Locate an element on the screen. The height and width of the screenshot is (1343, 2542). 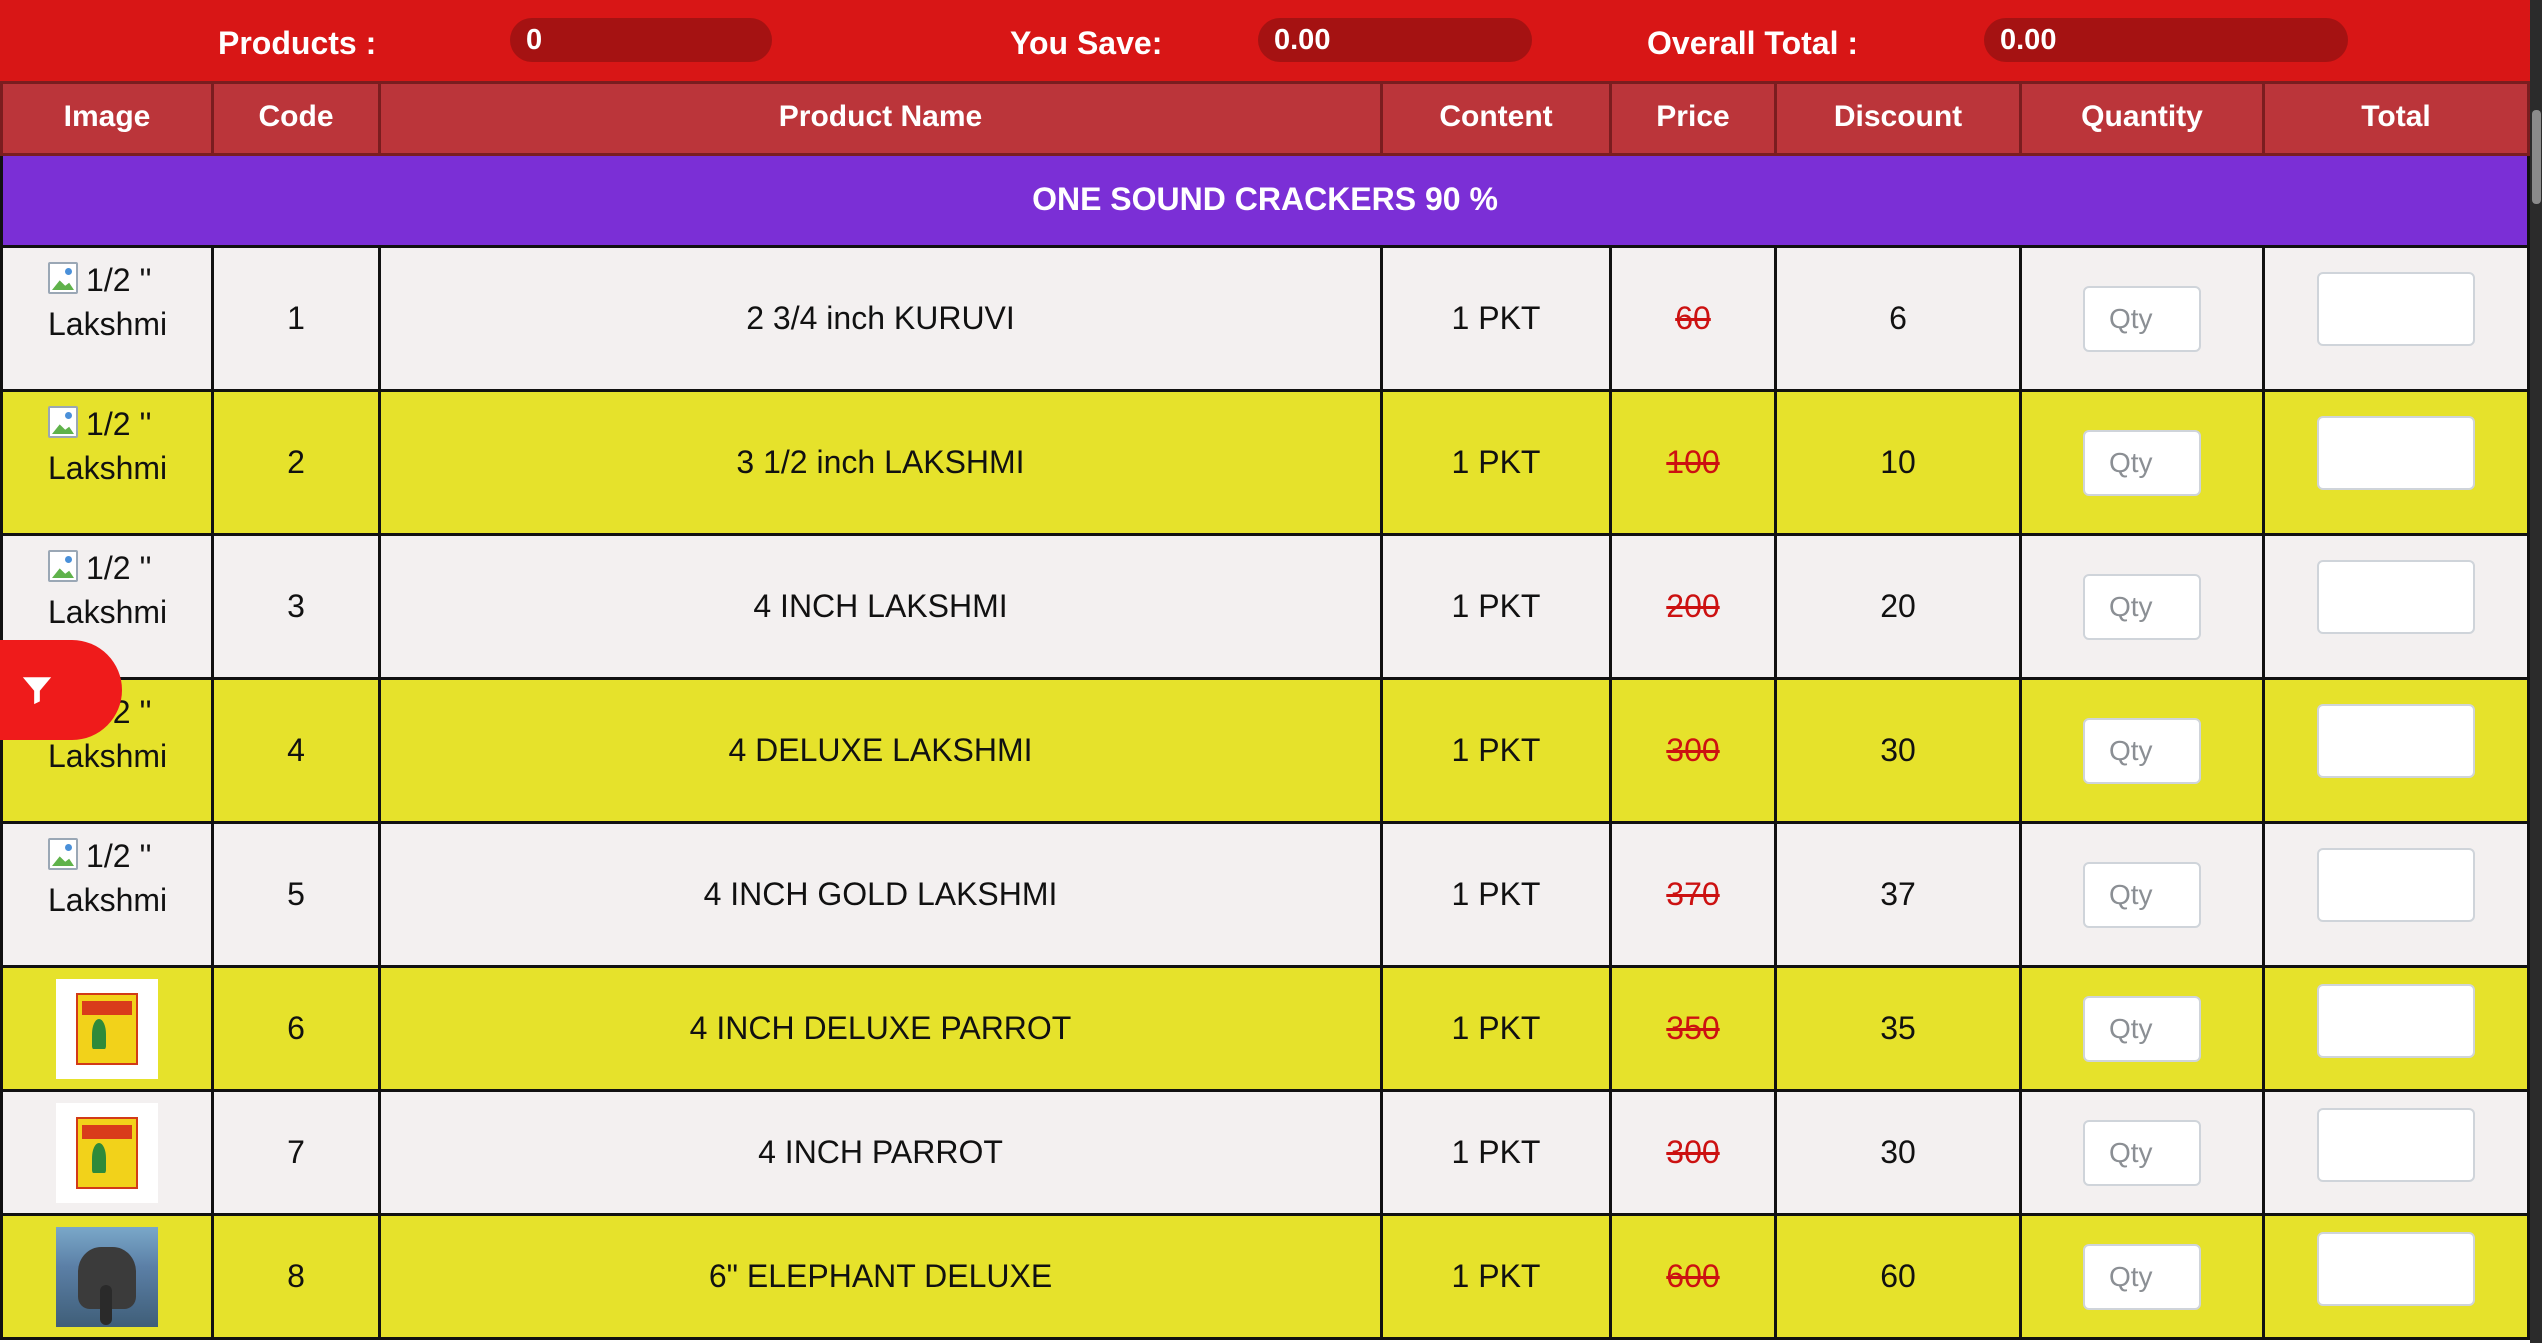
code-cell: 1 is located at coordinates (294, 320).